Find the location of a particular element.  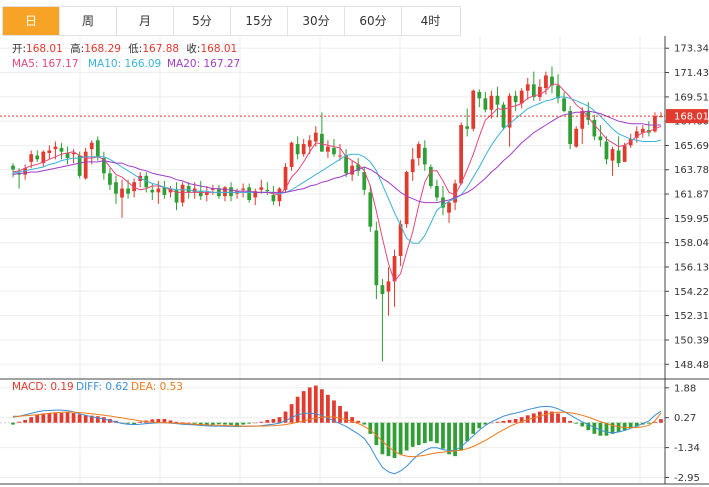

price-tick-label: 173.34 is located at coordinates (691, 49).